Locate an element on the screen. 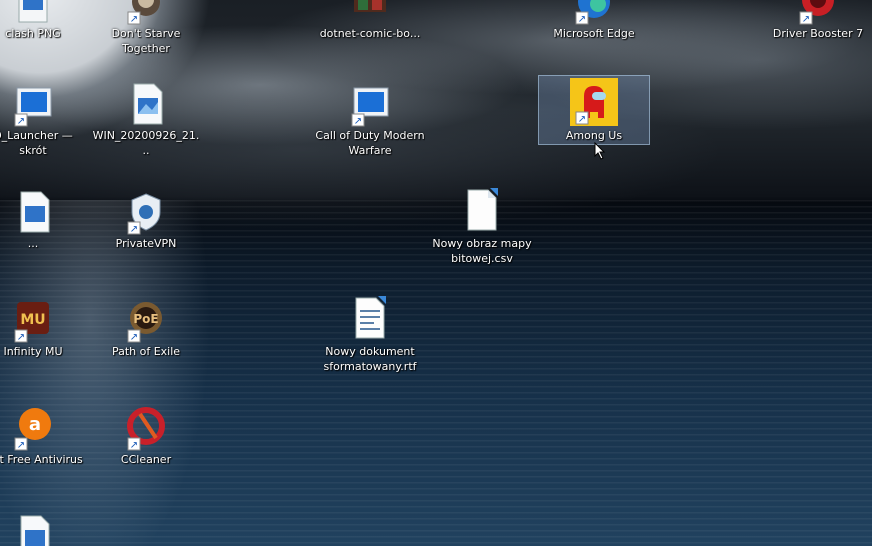 This screenshot has height=546, width=872. path-of-exile-icon: PoE ↗ is located at coordinates (146, 320).